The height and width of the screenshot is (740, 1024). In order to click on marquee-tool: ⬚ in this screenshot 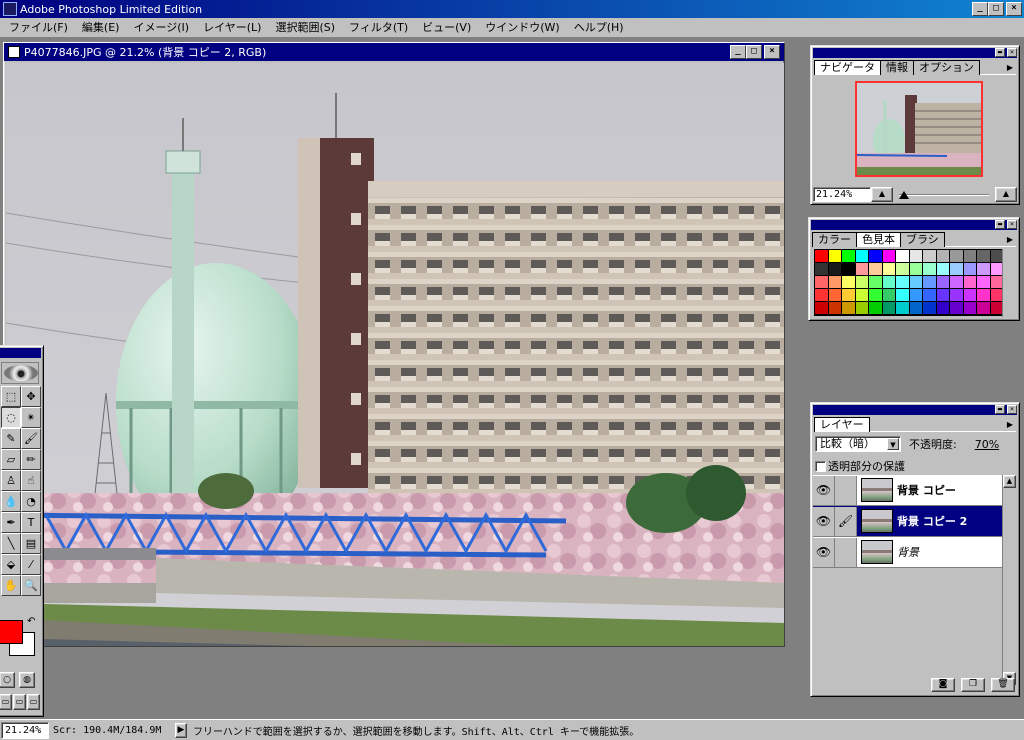, I will do `click(11, 396)`.